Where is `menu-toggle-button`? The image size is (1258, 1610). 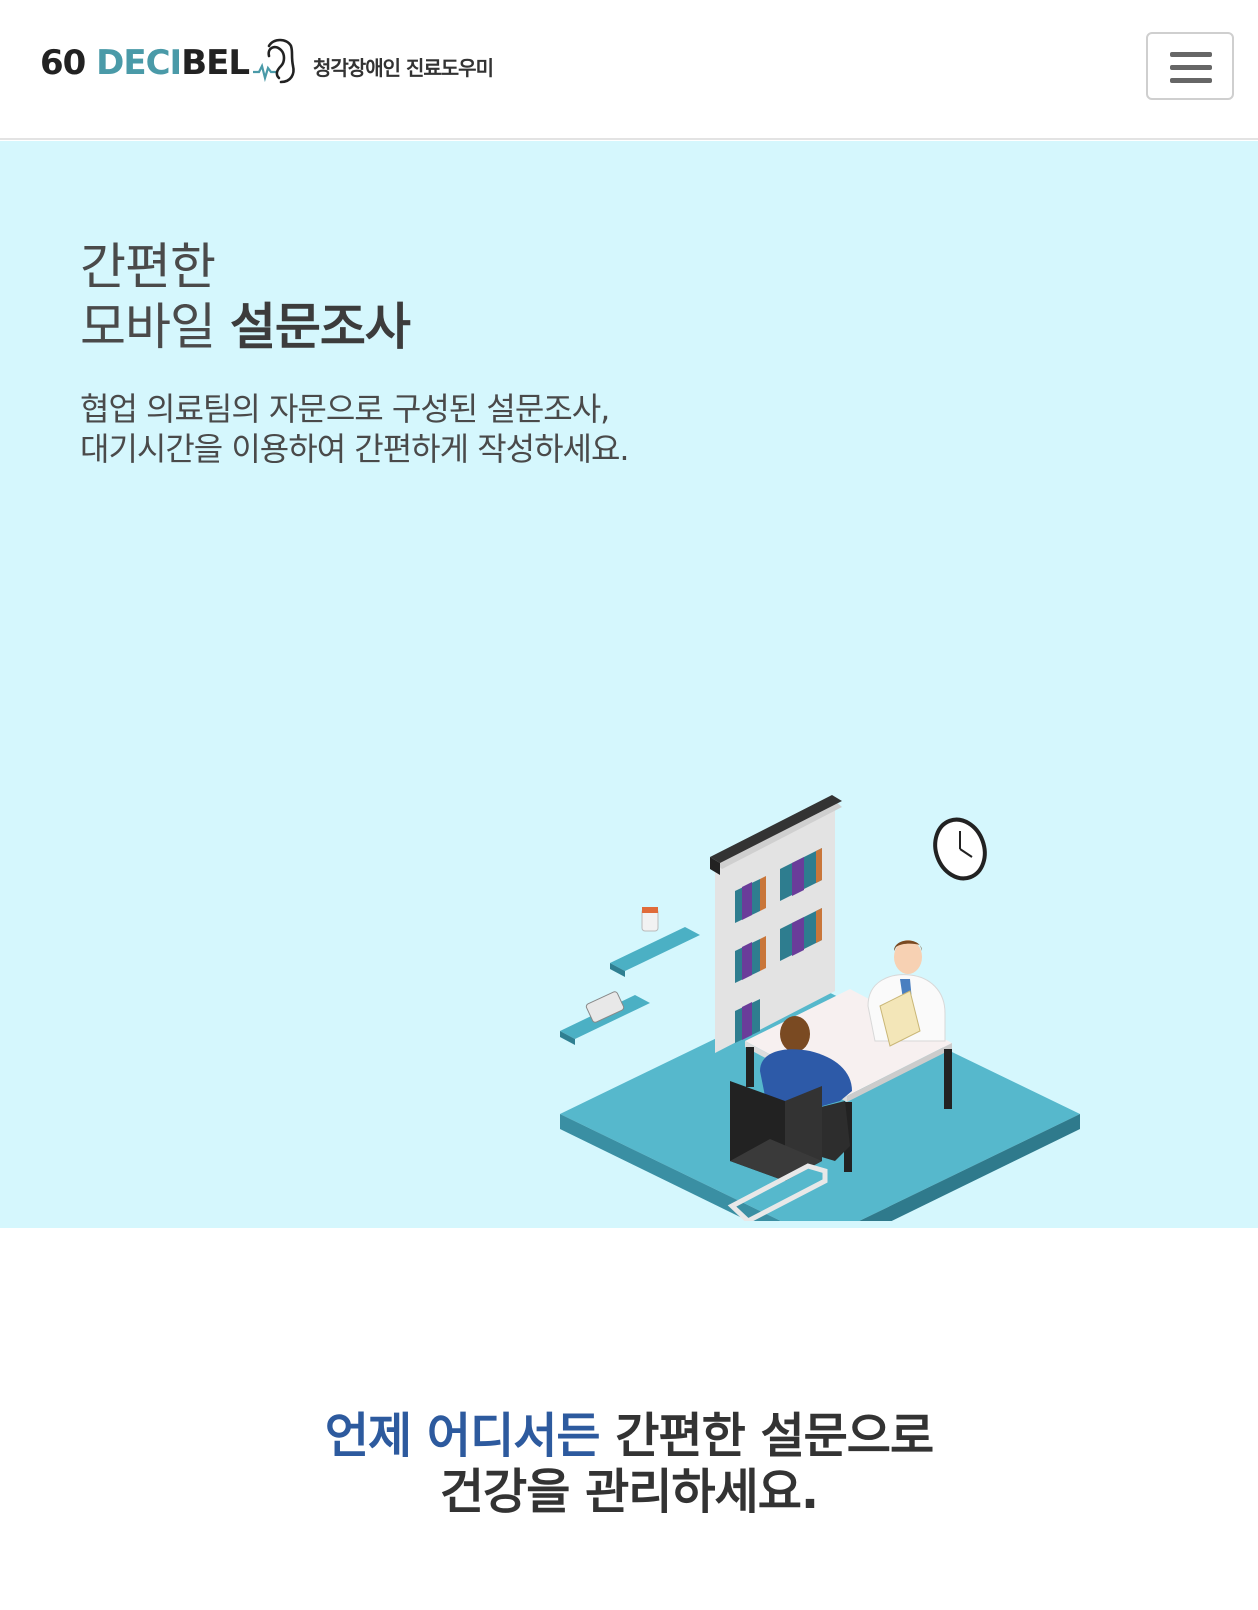
menu-toggle-button is located at coordinates (1190, 66).